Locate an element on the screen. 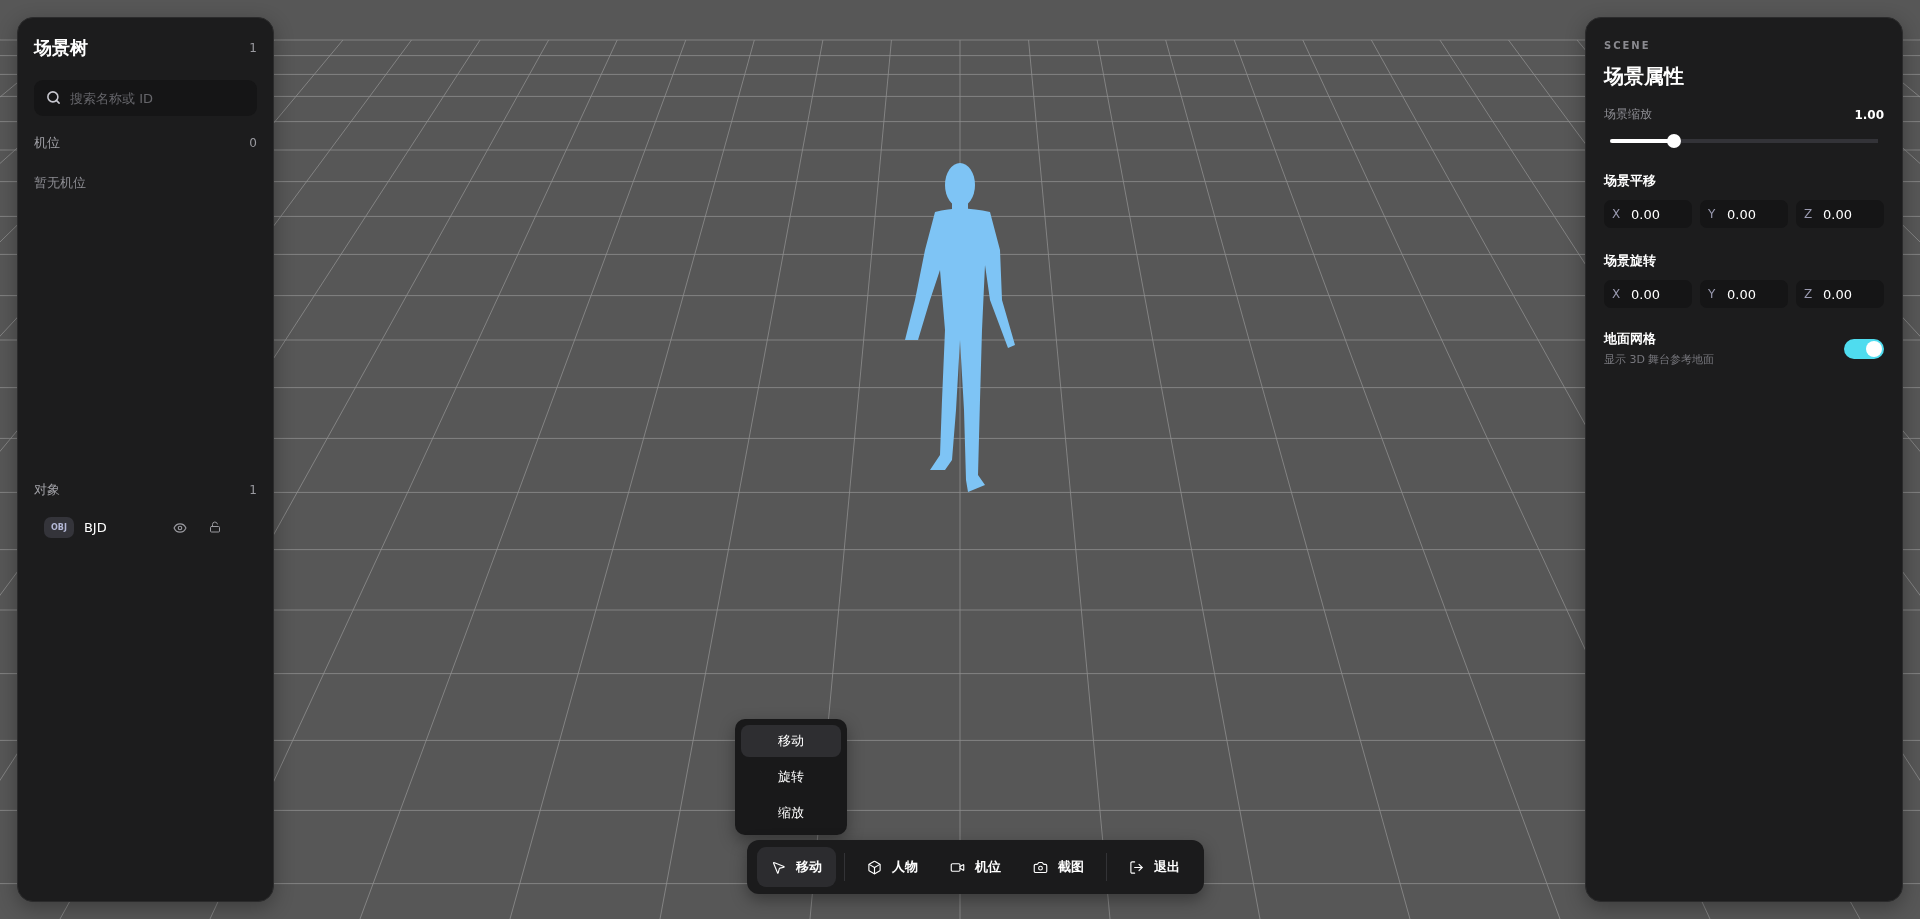  toolbar-button: 人物 is located at coordinates (892, 867).